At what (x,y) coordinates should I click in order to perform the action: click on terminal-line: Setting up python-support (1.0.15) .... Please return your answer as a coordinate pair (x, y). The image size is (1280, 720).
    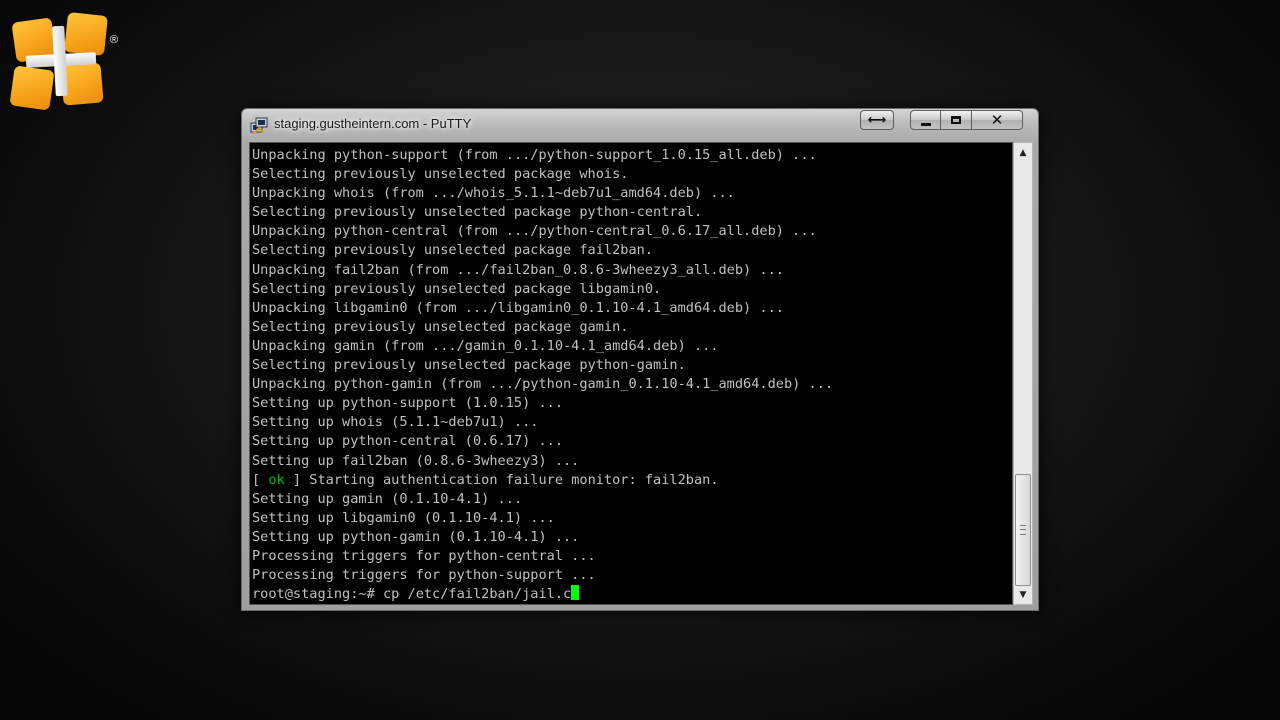
    Looking at the image, I should click on (407, 403).